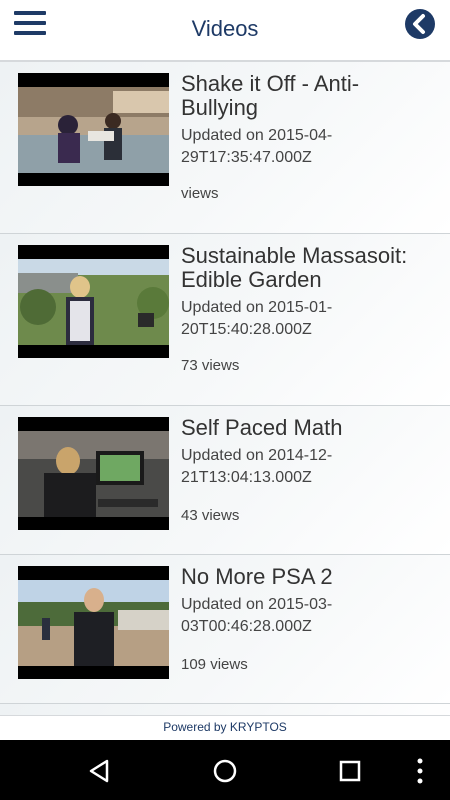  I want to click on video-views: 109 views, so click(214, 664).